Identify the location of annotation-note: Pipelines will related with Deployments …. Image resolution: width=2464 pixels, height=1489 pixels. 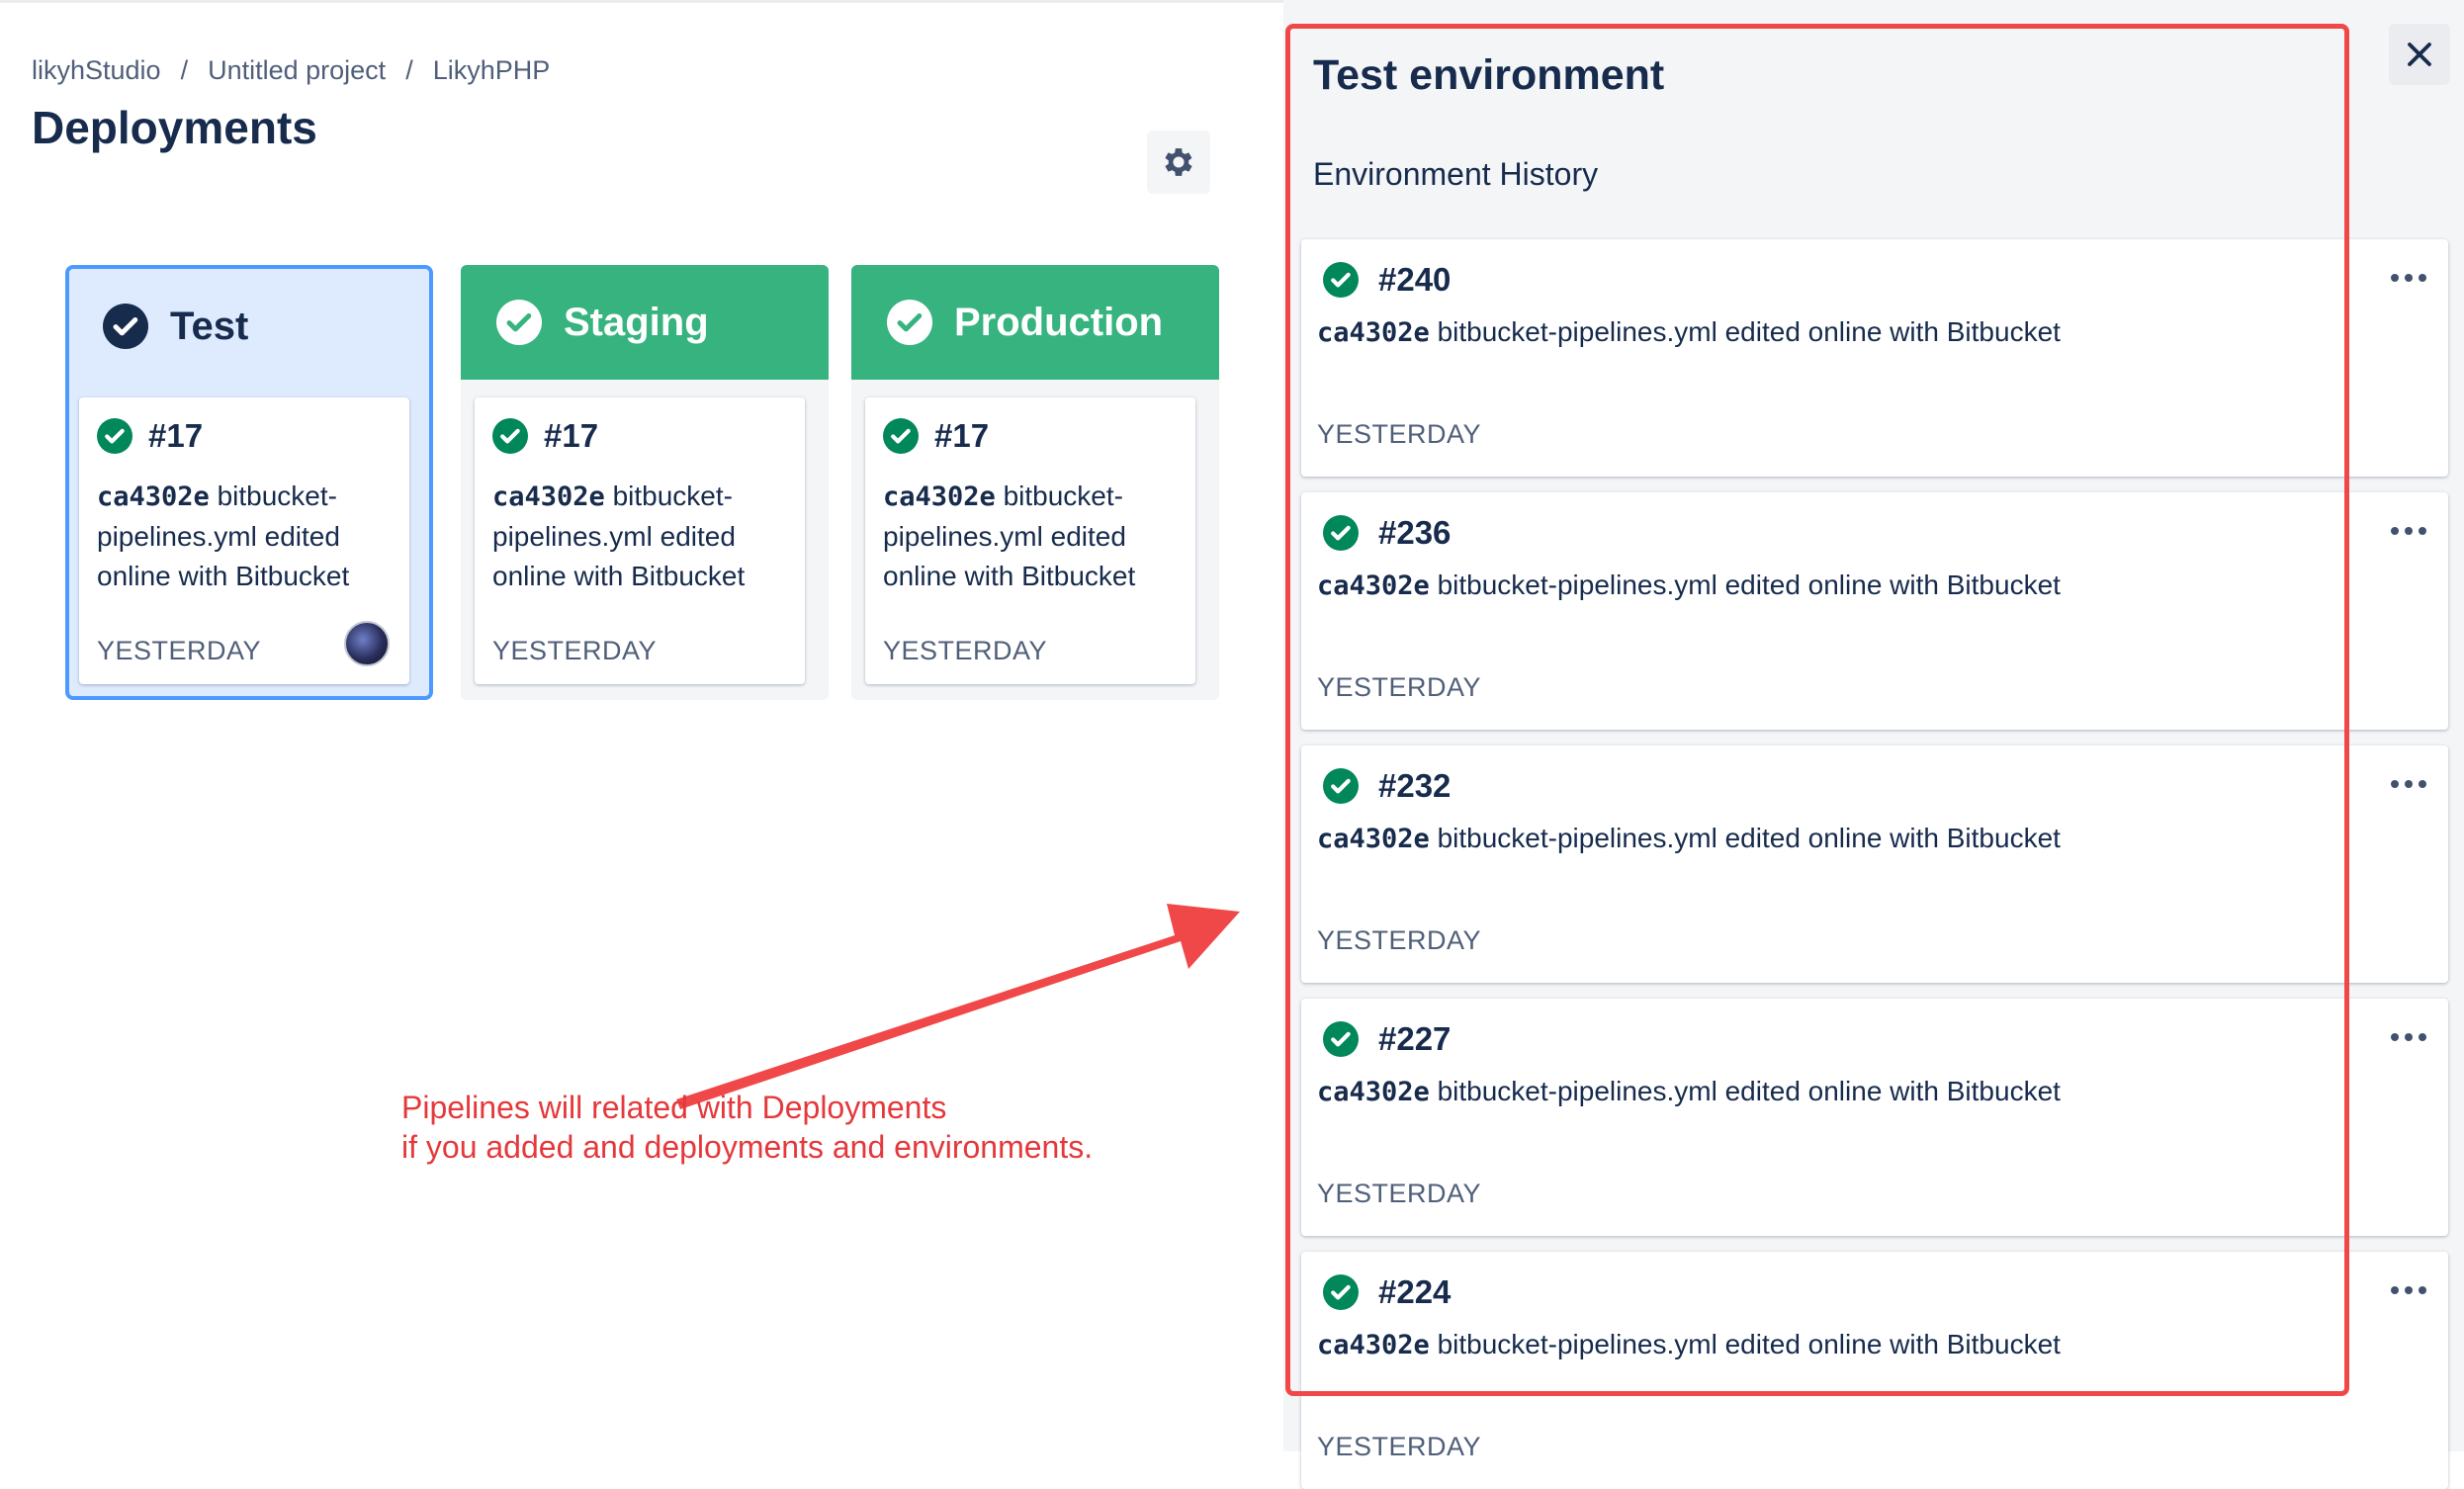
(747, 1127).